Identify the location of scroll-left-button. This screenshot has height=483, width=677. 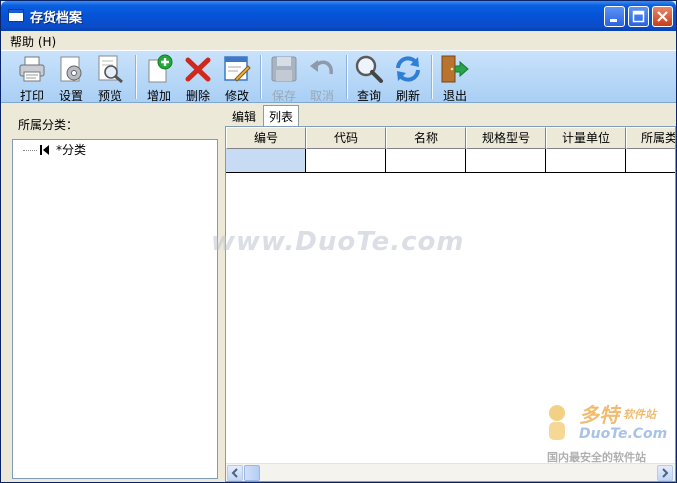
(235, 473).